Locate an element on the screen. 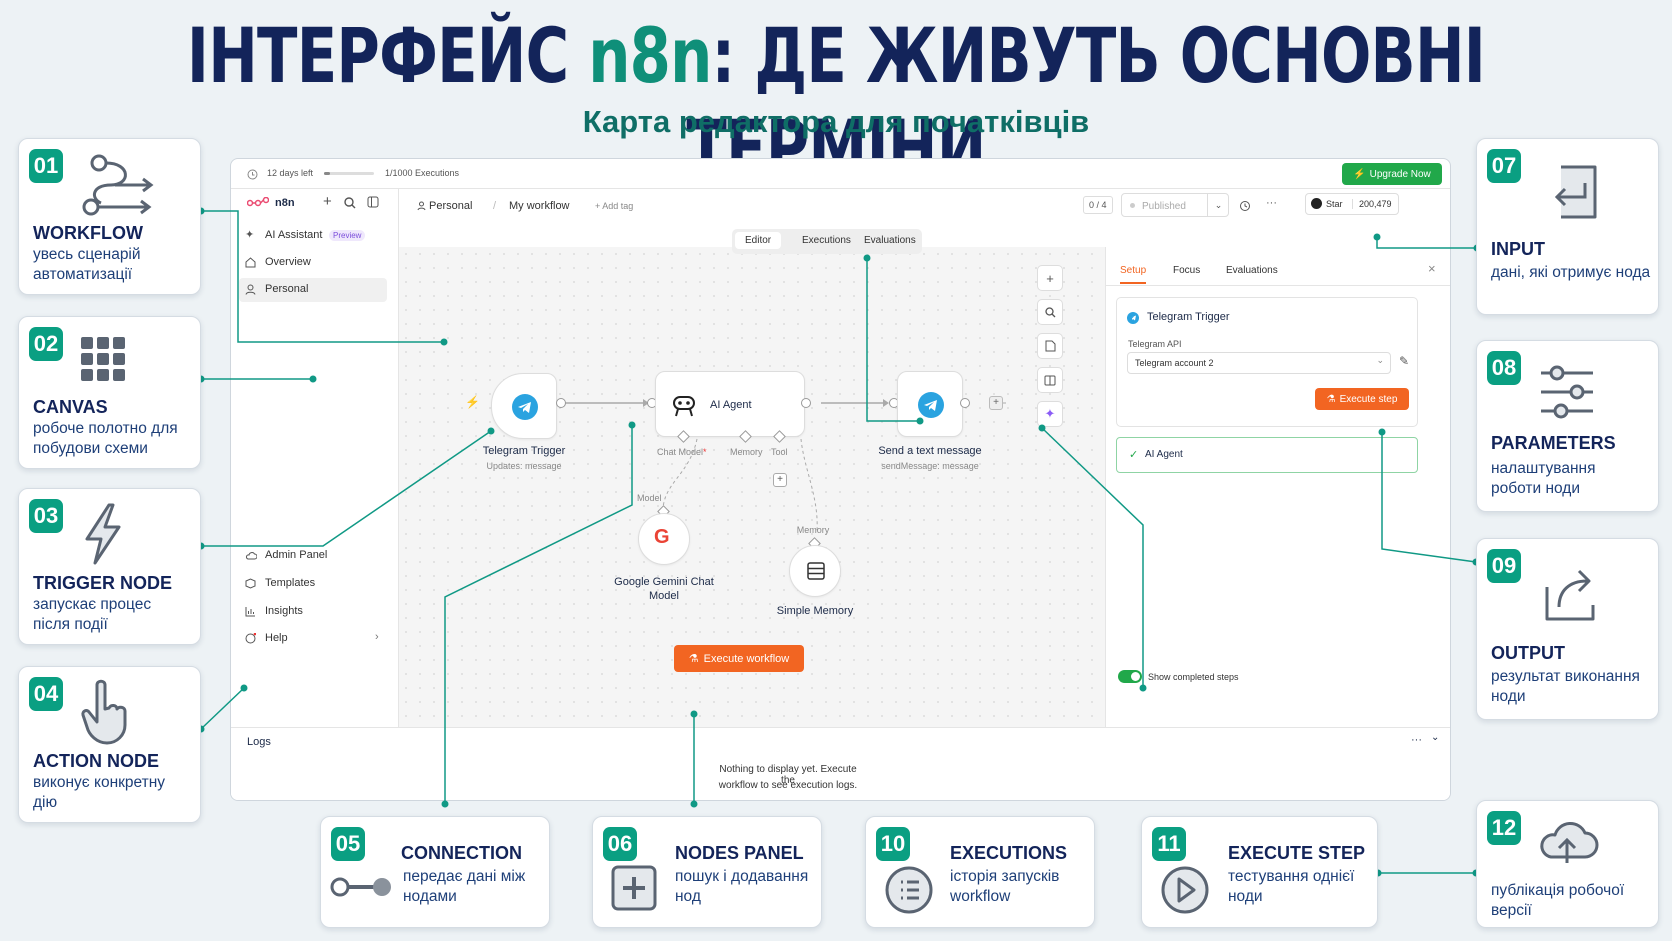 The image size is (1672, 941). ai-agent-node: AI Agent is located at coordinates (730, 404).